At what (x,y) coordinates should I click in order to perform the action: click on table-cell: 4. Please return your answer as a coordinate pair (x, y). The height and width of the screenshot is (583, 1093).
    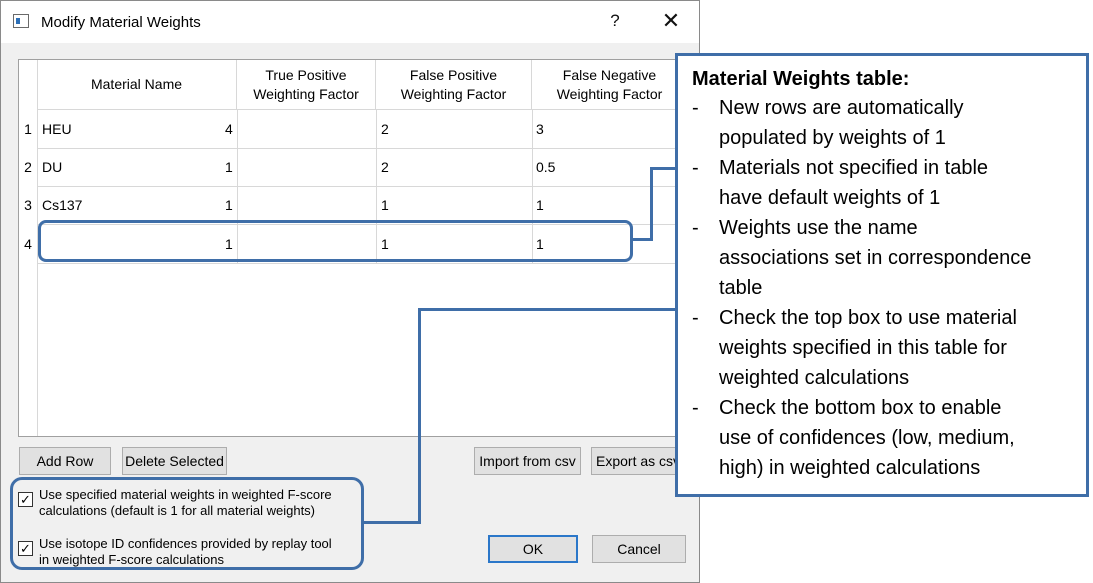
    Looking at the image, I should click on (229, 129).